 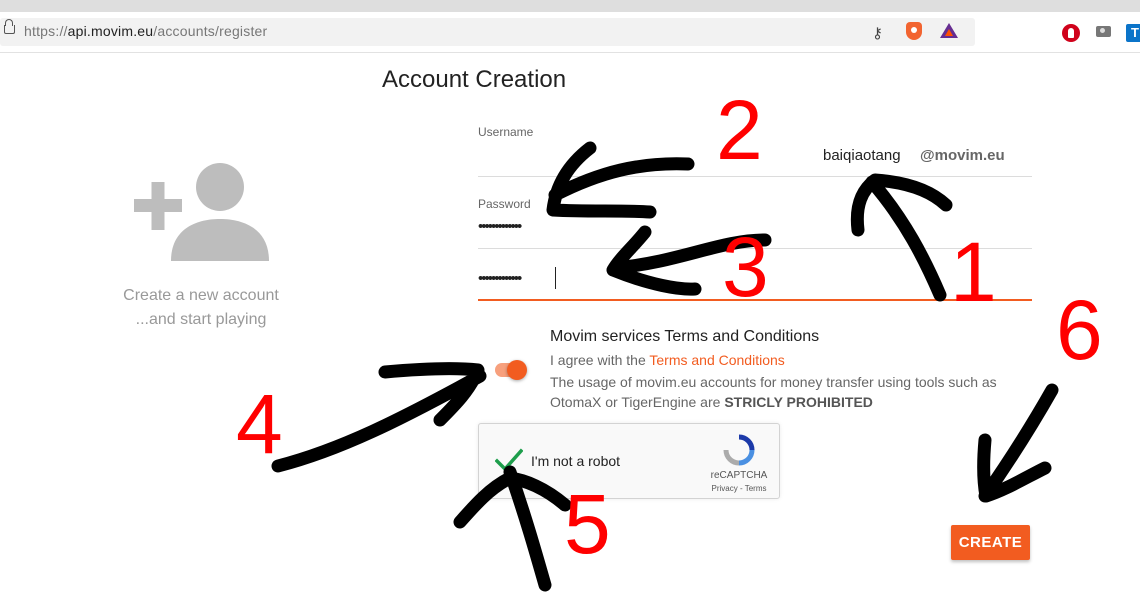 I want to click on camera-extension-icon, so click(x=1103, y=31).